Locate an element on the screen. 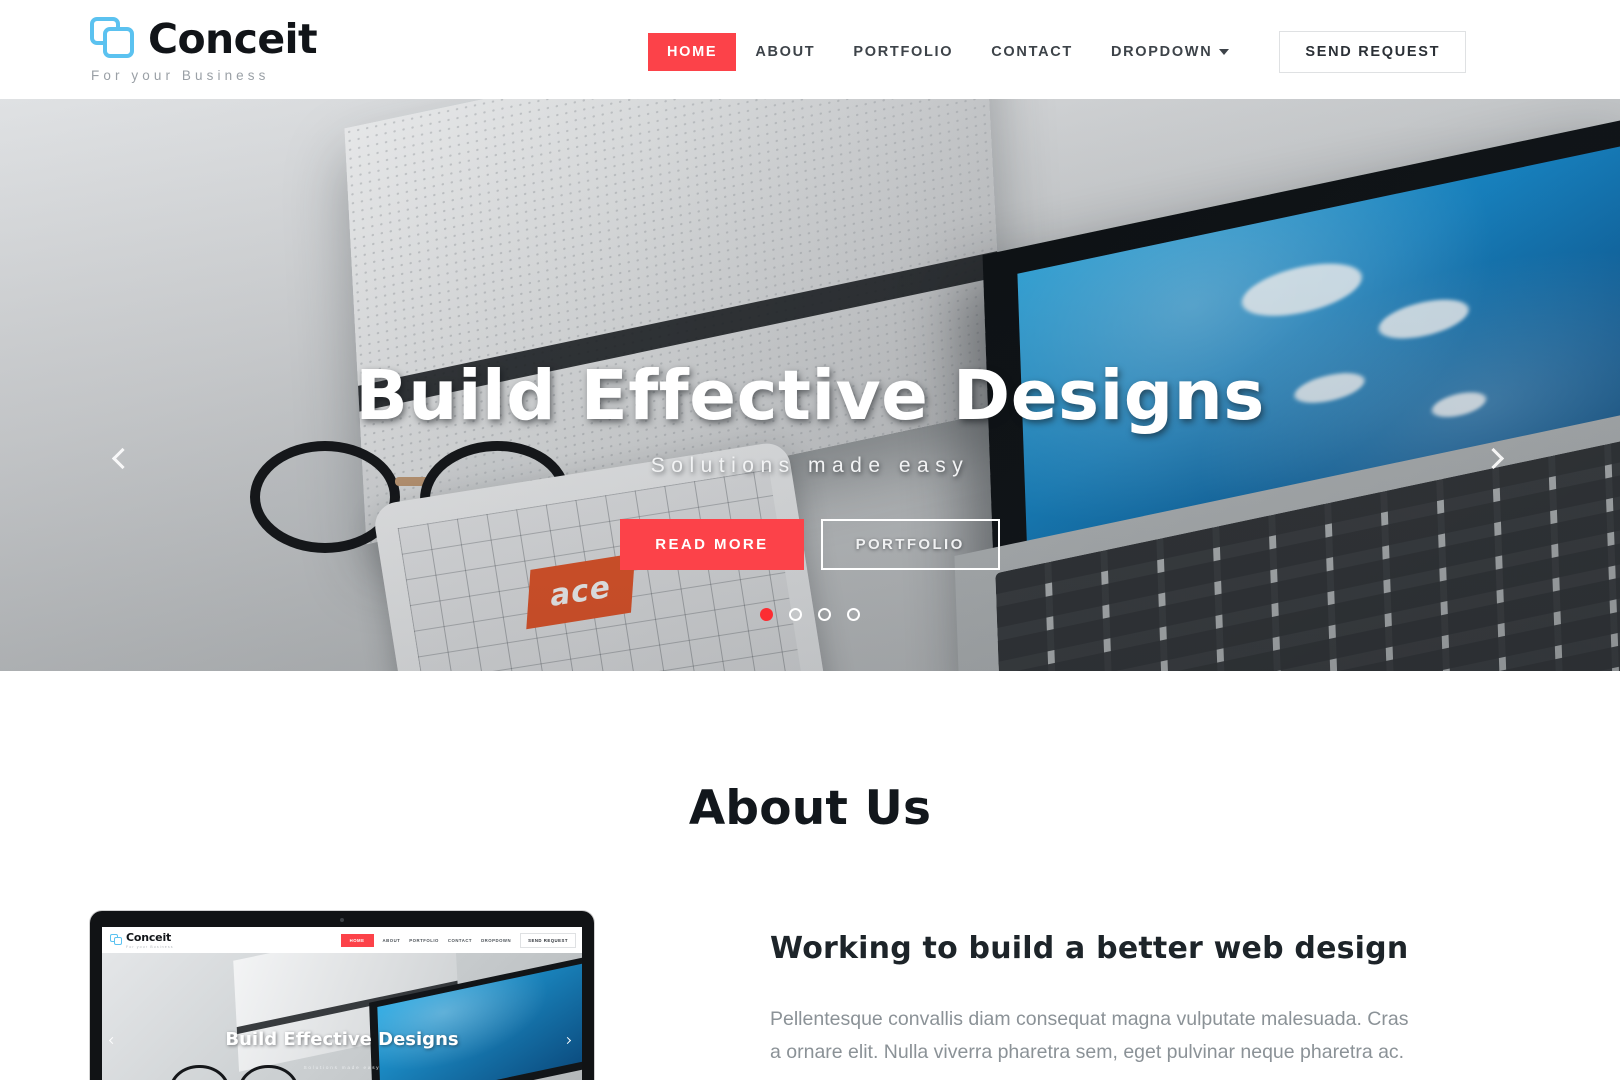 This screenshot has height=1080, width=1620. read-more-button: READ MORE is located at coordinates (712, 545).